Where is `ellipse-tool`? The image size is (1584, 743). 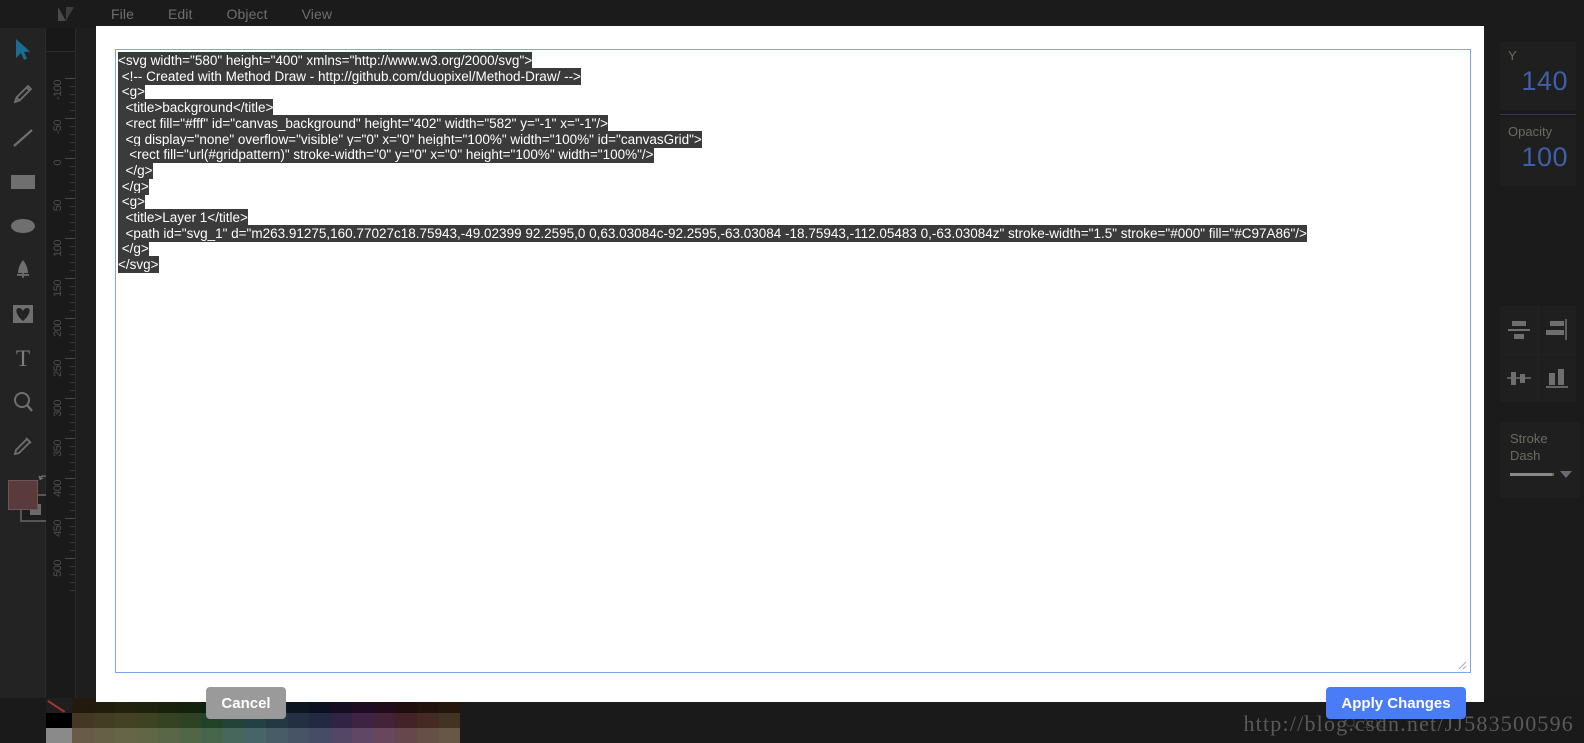
ellipse-tool is located at coordinates (23, 226).